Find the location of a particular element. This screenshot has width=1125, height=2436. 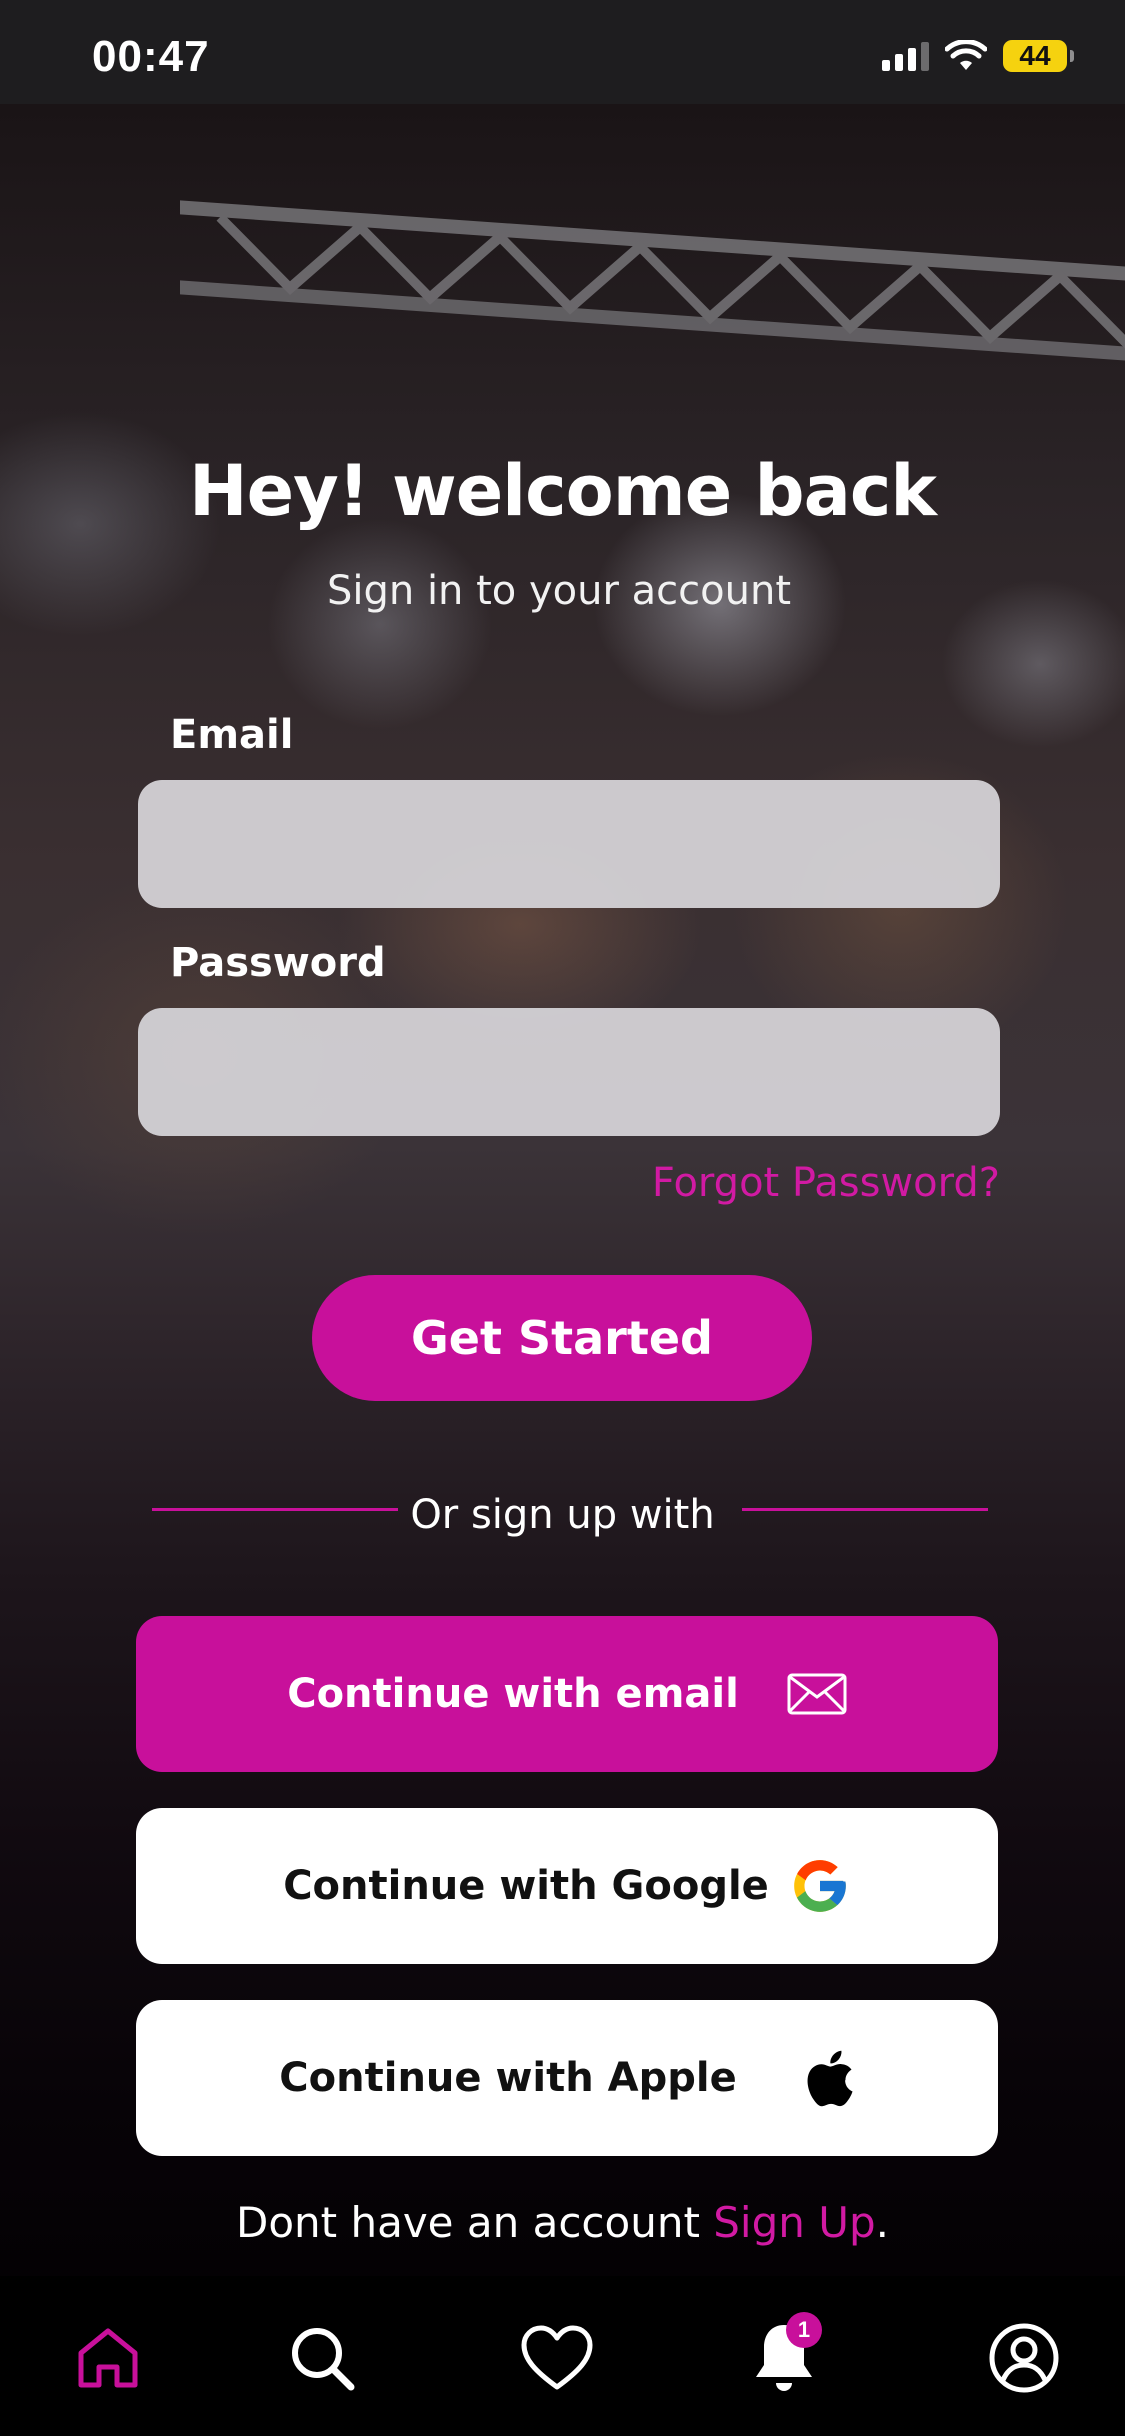

password-field is located at coordinates (569, 1072).